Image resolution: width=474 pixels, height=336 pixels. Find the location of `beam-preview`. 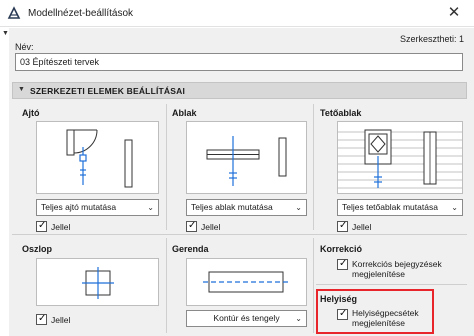

beam-preview is located at coordinates (246, 282).